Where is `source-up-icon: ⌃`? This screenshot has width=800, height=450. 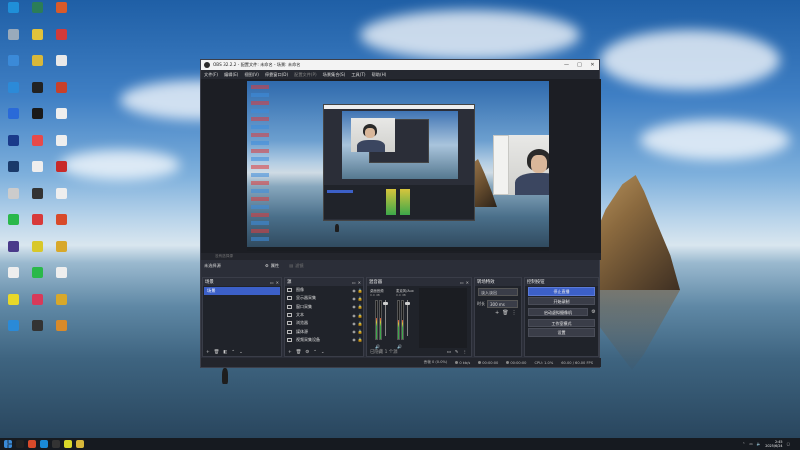 source-up-icon: ⌃ is located at coordinates (315, 352).